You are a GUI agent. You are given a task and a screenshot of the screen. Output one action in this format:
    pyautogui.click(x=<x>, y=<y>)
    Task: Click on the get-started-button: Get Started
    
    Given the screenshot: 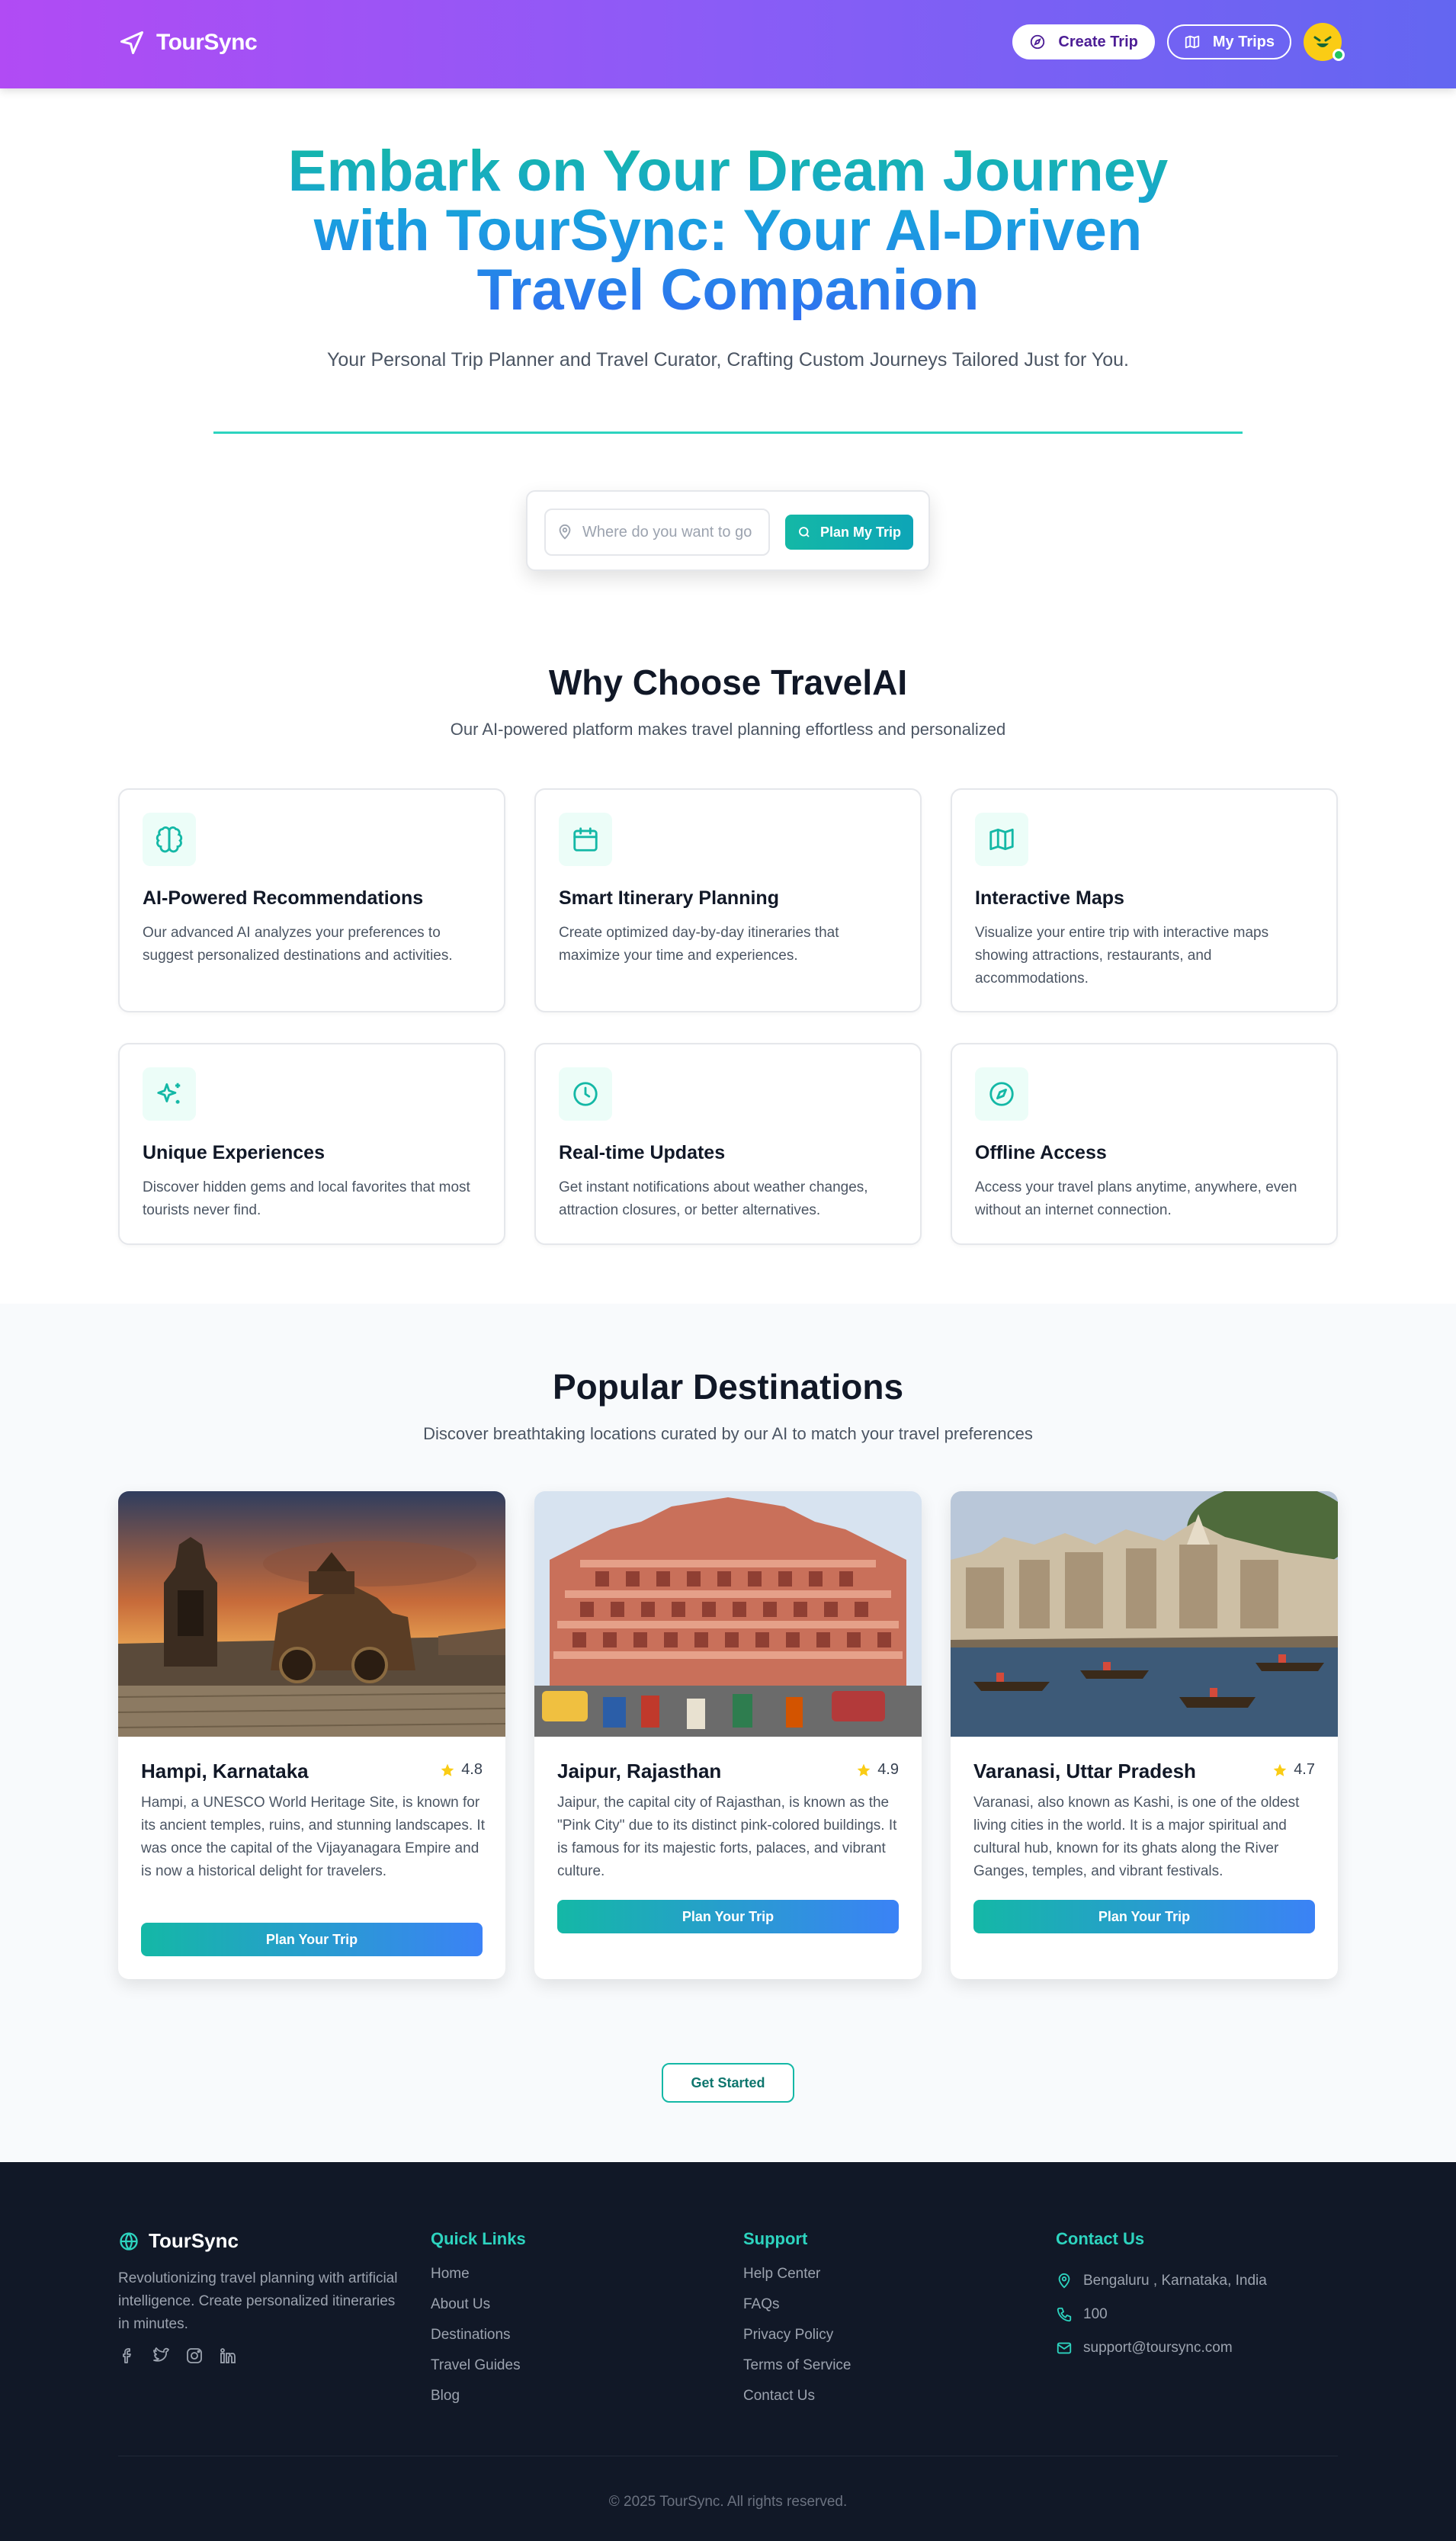 What is the action you would take?
    pyautogui.click(x=728, y=2083)
    